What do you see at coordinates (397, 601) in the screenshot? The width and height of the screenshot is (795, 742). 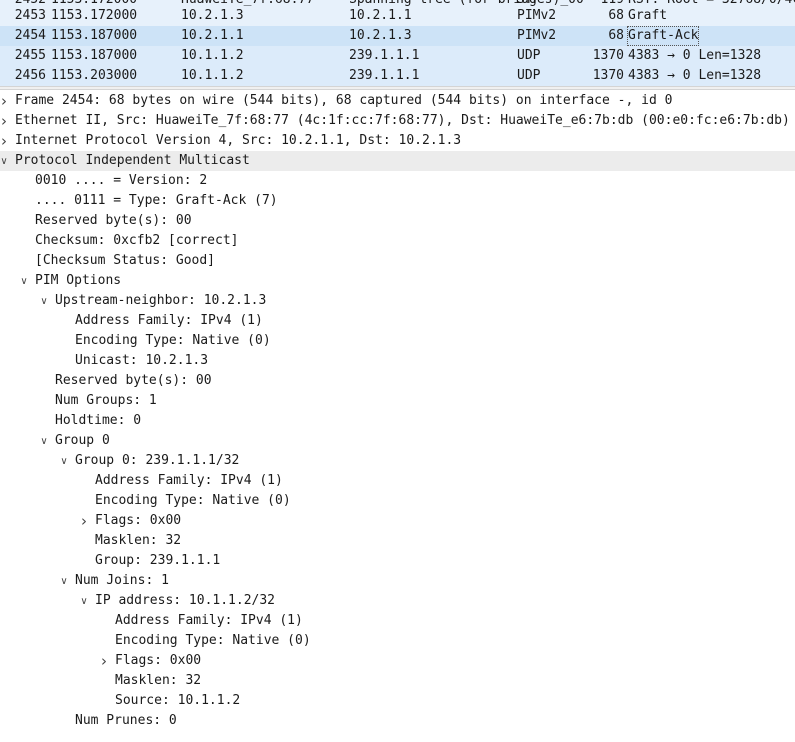 I see `detail-tree-item: IP address: 10.1.1.2/32` at bounding box center [397, 601].